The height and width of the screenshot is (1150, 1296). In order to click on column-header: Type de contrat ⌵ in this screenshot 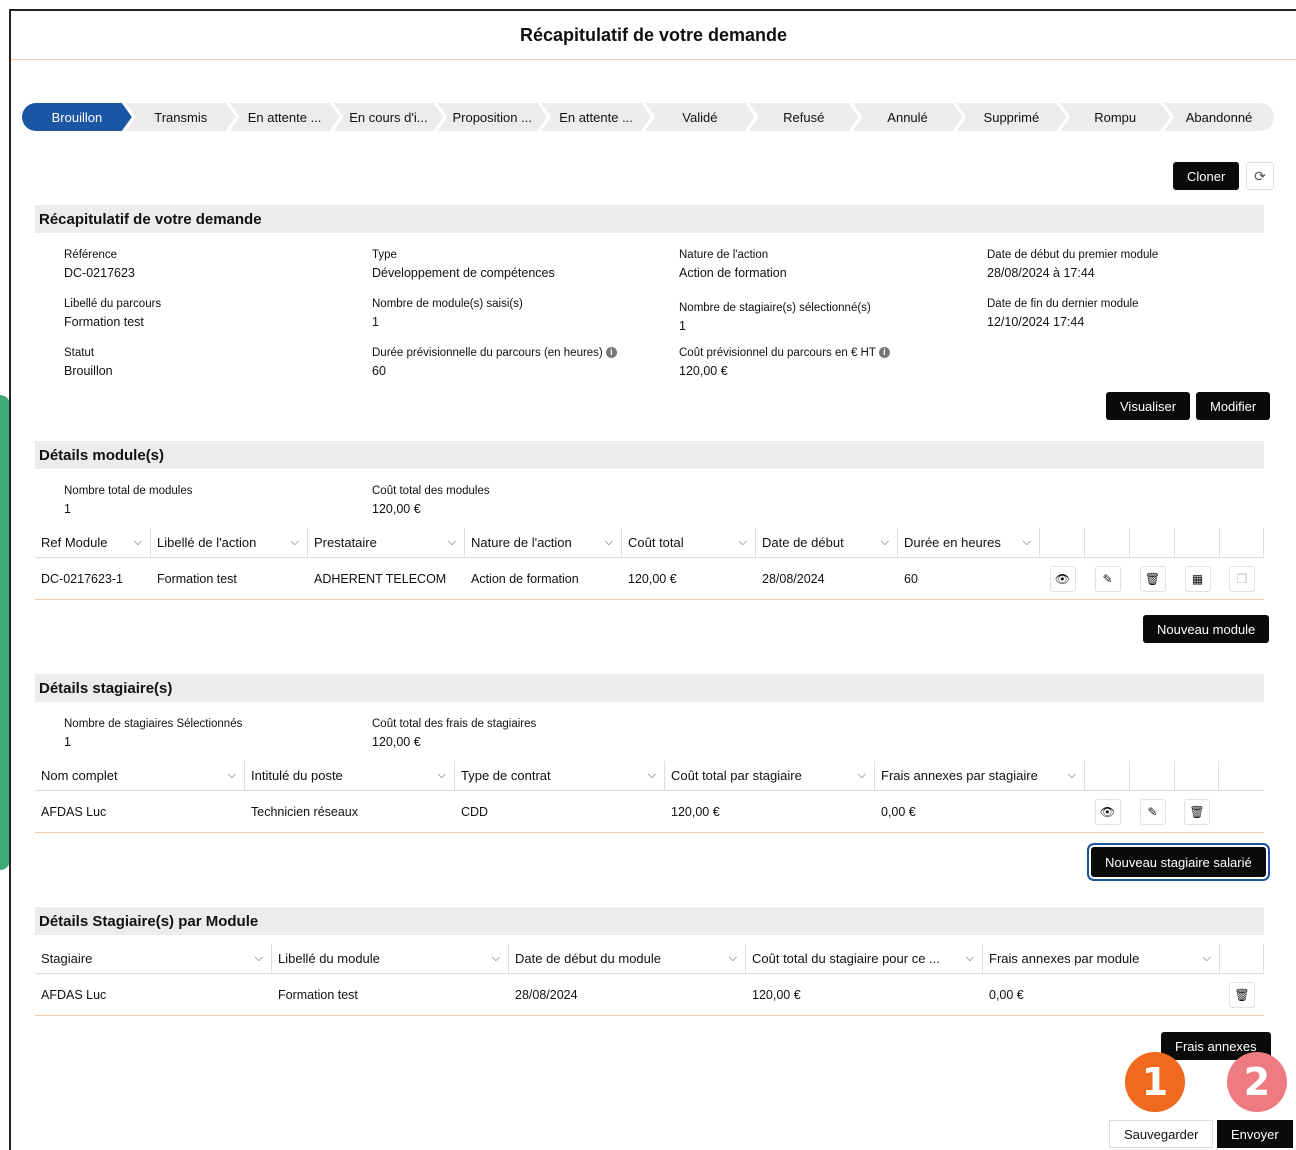, I will do `click(560, 775)`.